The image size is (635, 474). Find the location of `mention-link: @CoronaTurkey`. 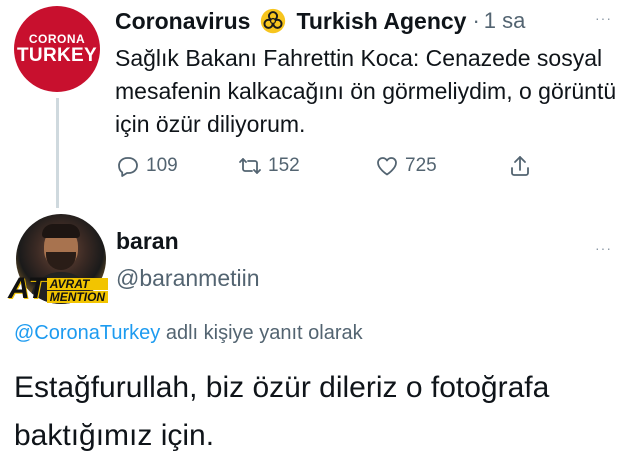

mention-link: @CoronaTurkey is located at coordinates (87, 333).